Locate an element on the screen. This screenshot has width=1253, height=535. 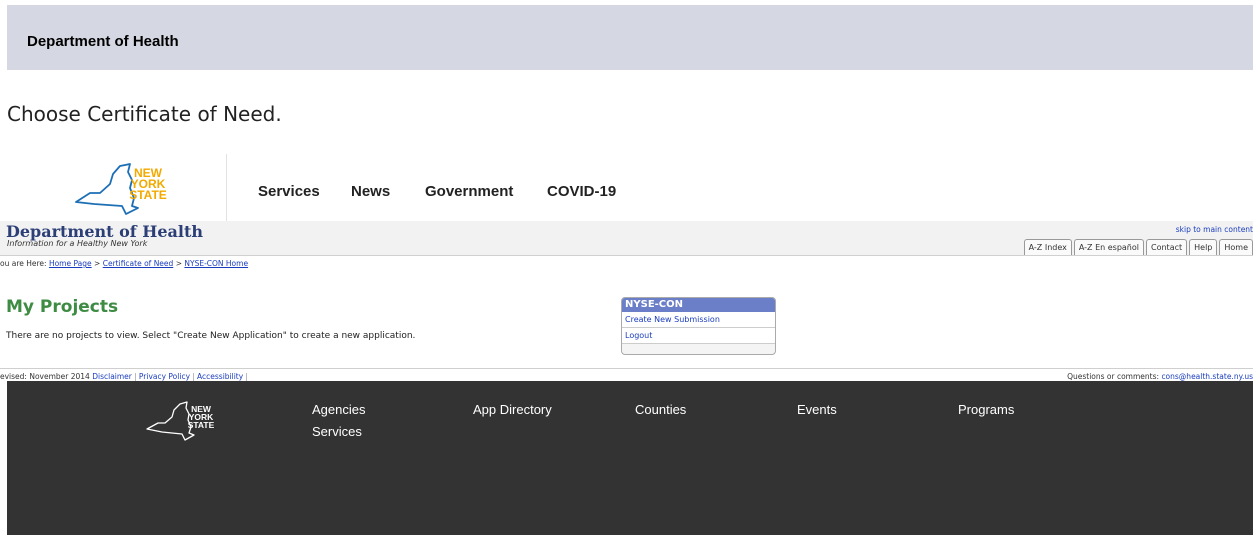
breadcrumb-certificate-of-need: Certificate of Need is located at coordinates (138, 263).